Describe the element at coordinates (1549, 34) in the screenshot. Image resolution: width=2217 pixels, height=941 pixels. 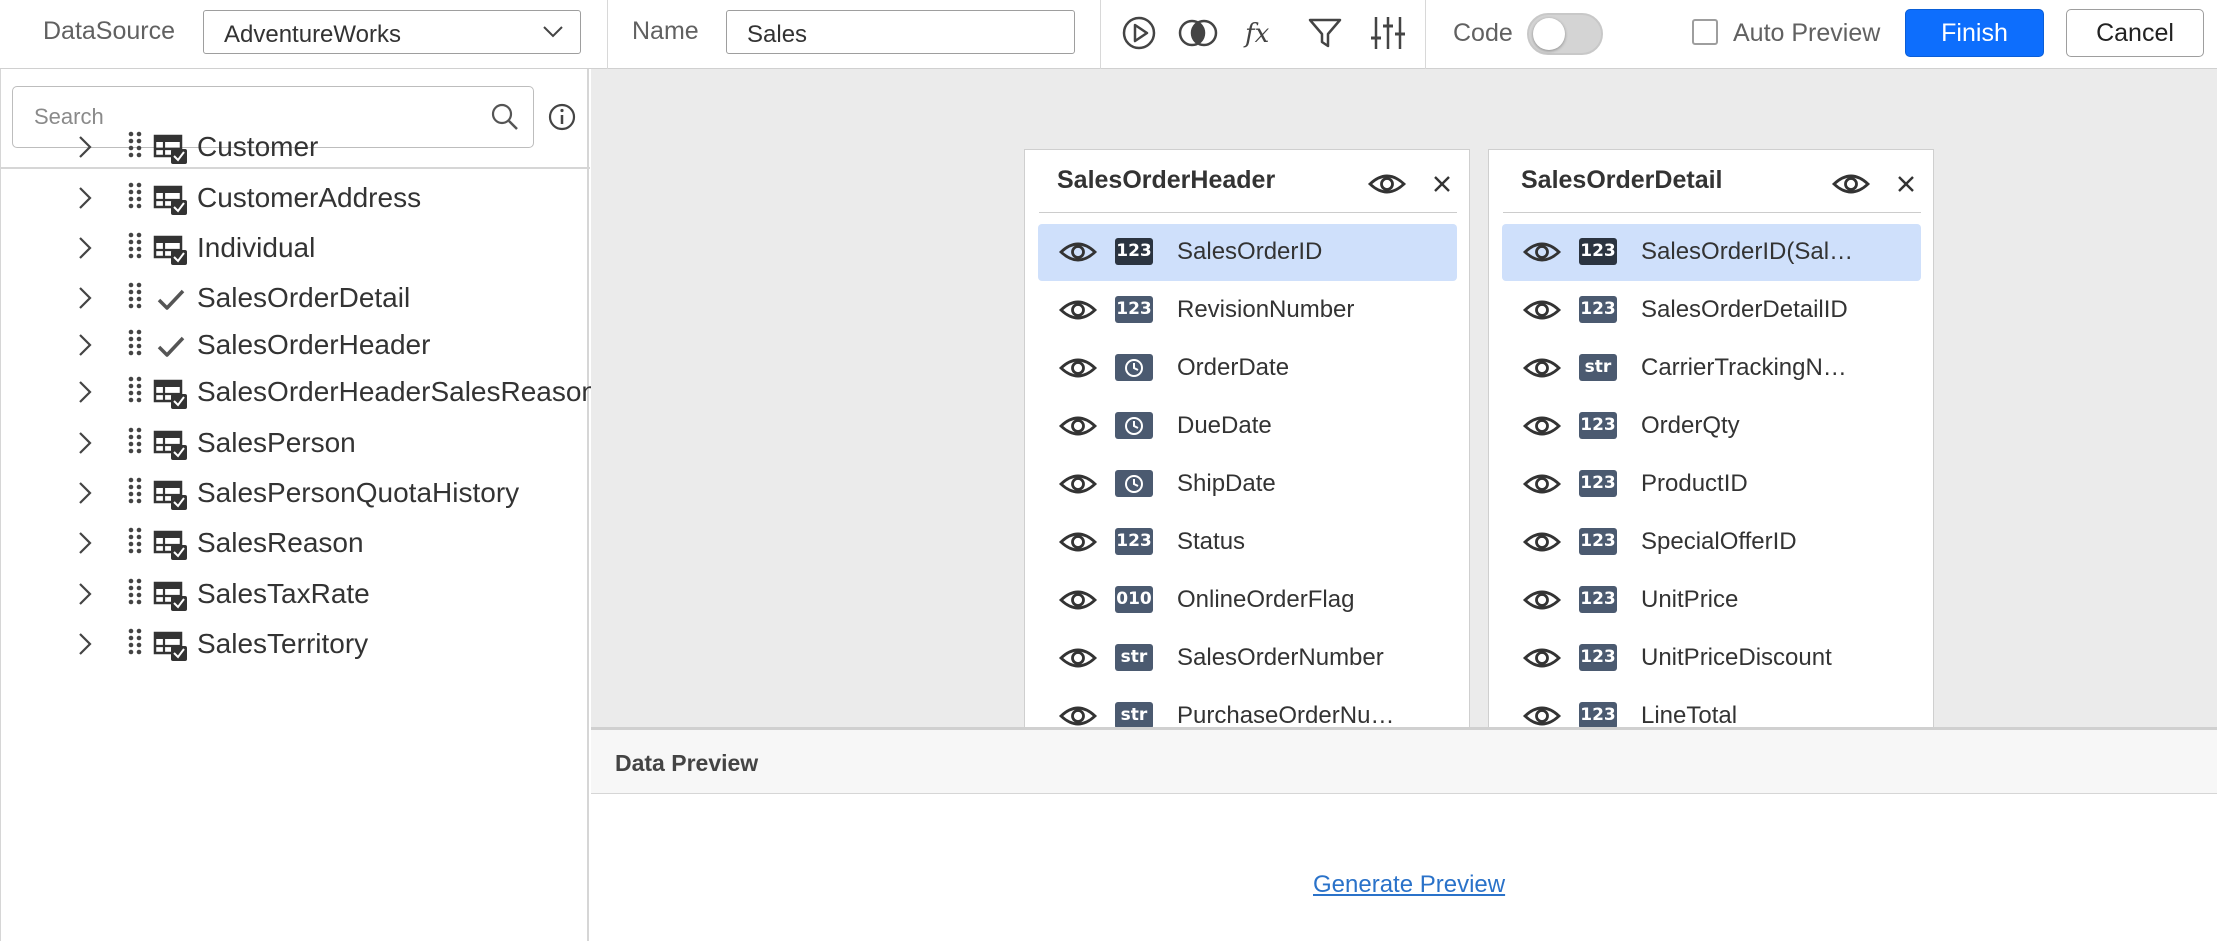
I see `toggle-knob` at that location.